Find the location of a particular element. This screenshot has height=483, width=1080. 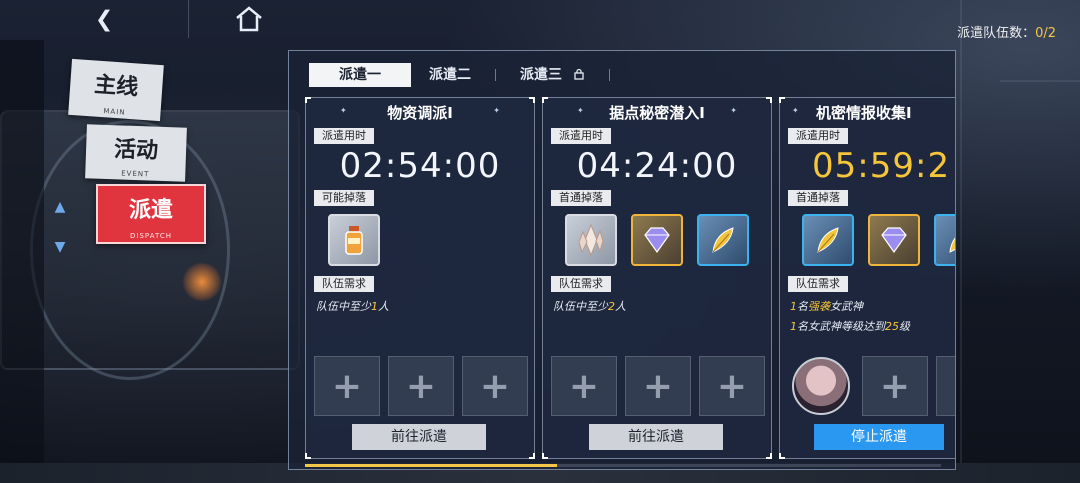

tab-dispatch-3: 派遣三 is located at coordinates (552, 75).